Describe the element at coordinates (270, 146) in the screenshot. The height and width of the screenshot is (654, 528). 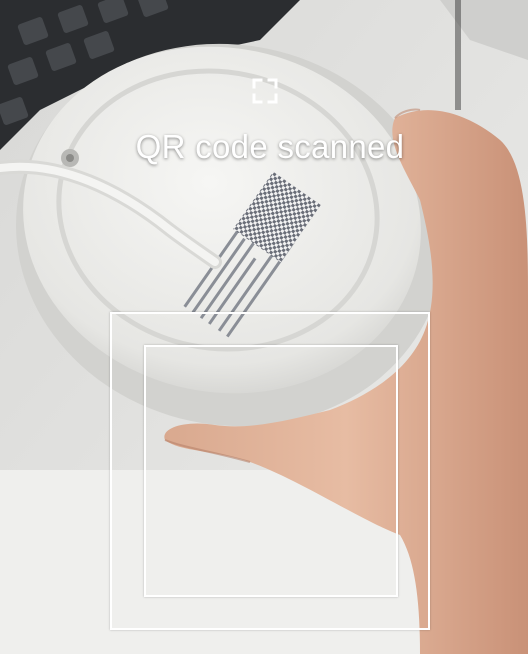
I see `scan-status-text: QR code scanned` at that location.